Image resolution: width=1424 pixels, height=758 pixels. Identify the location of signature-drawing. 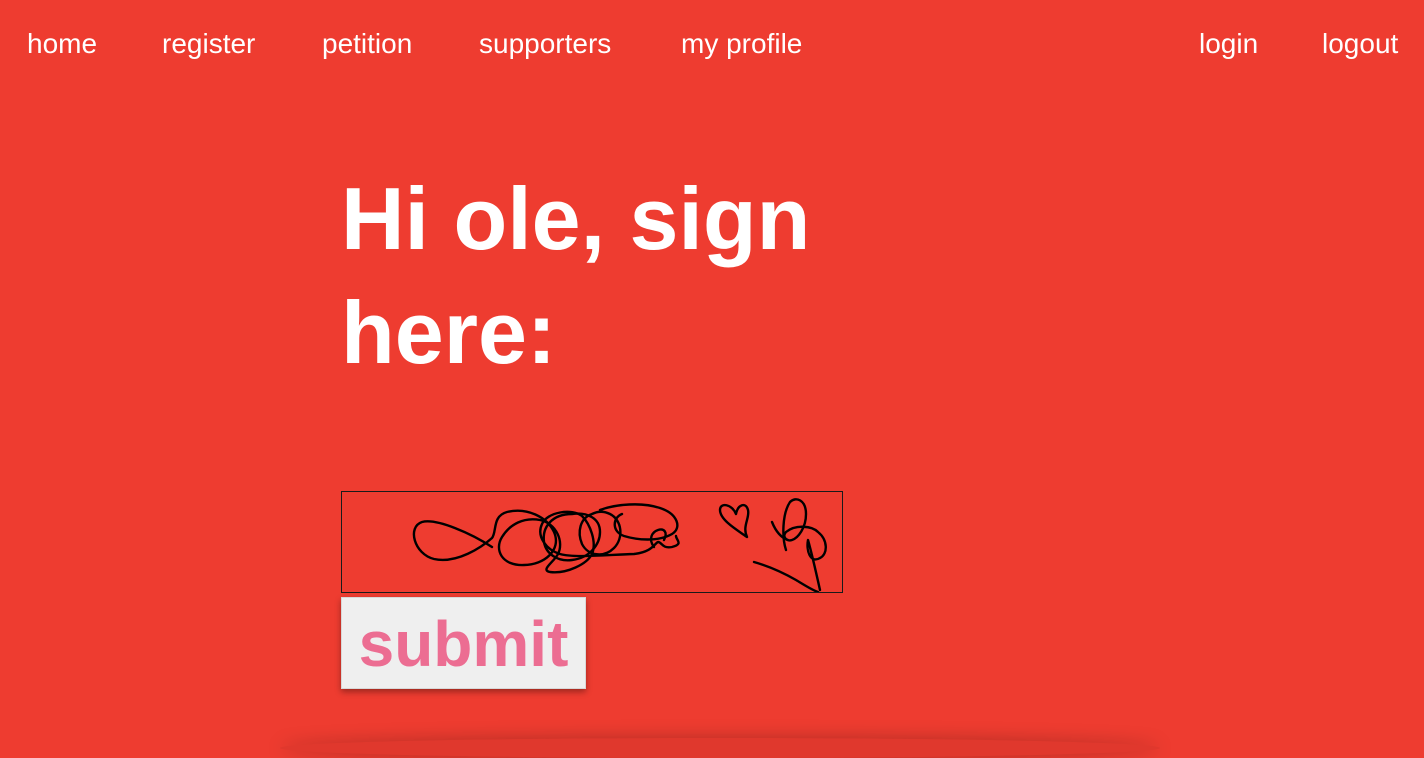
(619, 545).